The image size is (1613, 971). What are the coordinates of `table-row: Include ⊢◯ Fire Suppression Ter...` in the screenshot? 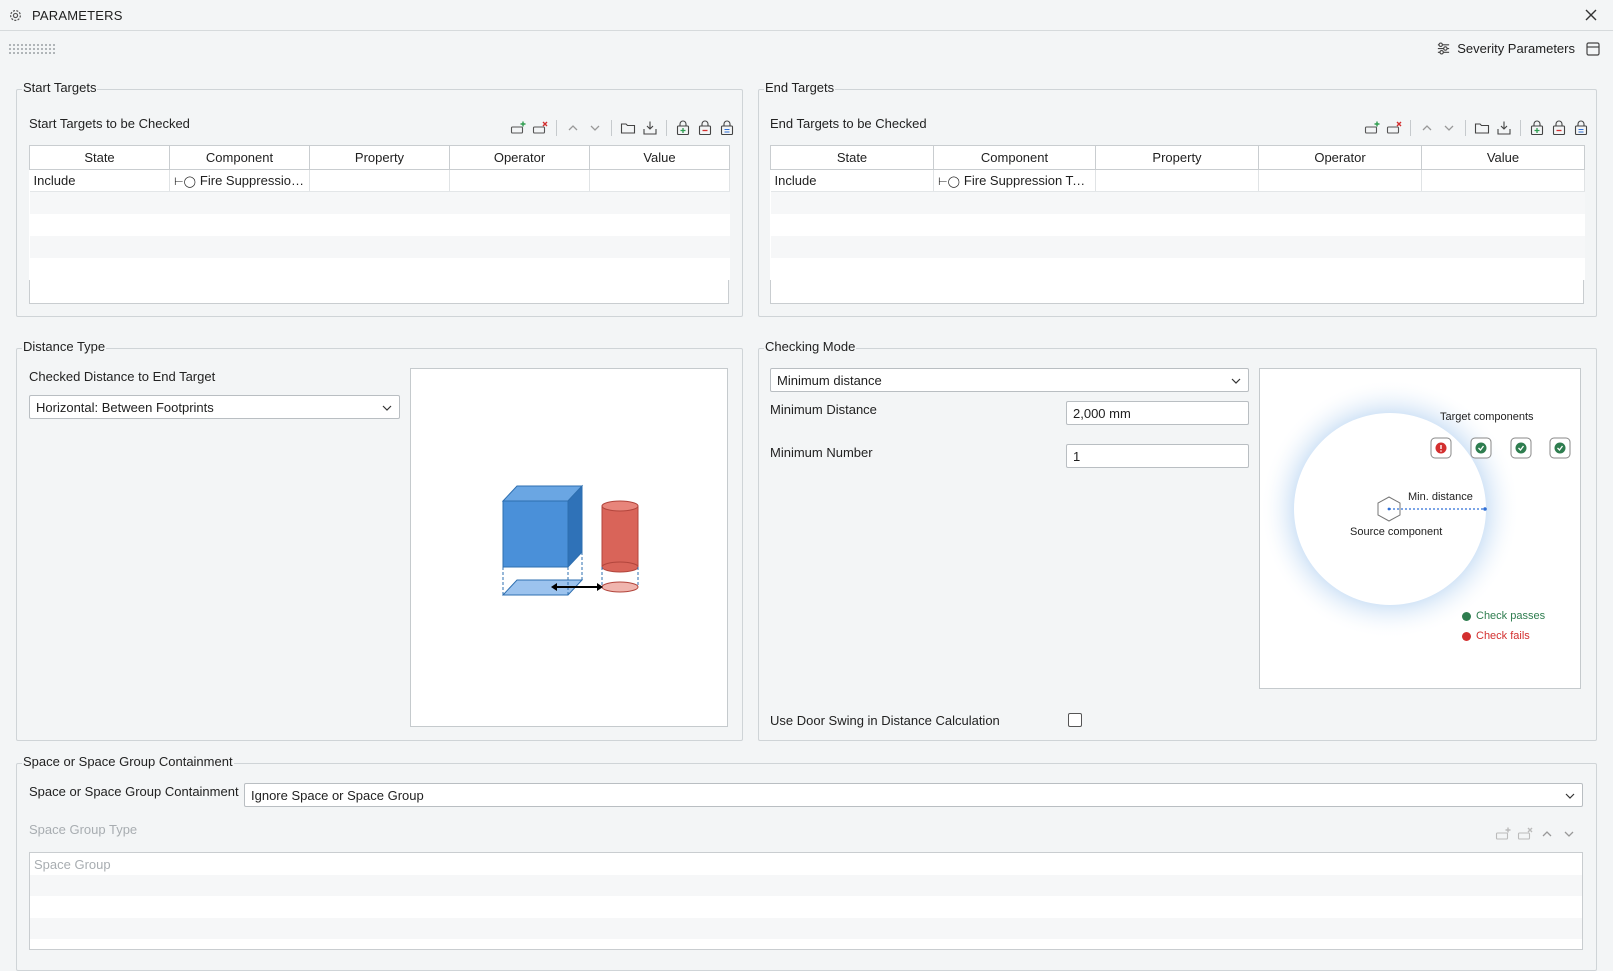 It's located at (1177, 180).